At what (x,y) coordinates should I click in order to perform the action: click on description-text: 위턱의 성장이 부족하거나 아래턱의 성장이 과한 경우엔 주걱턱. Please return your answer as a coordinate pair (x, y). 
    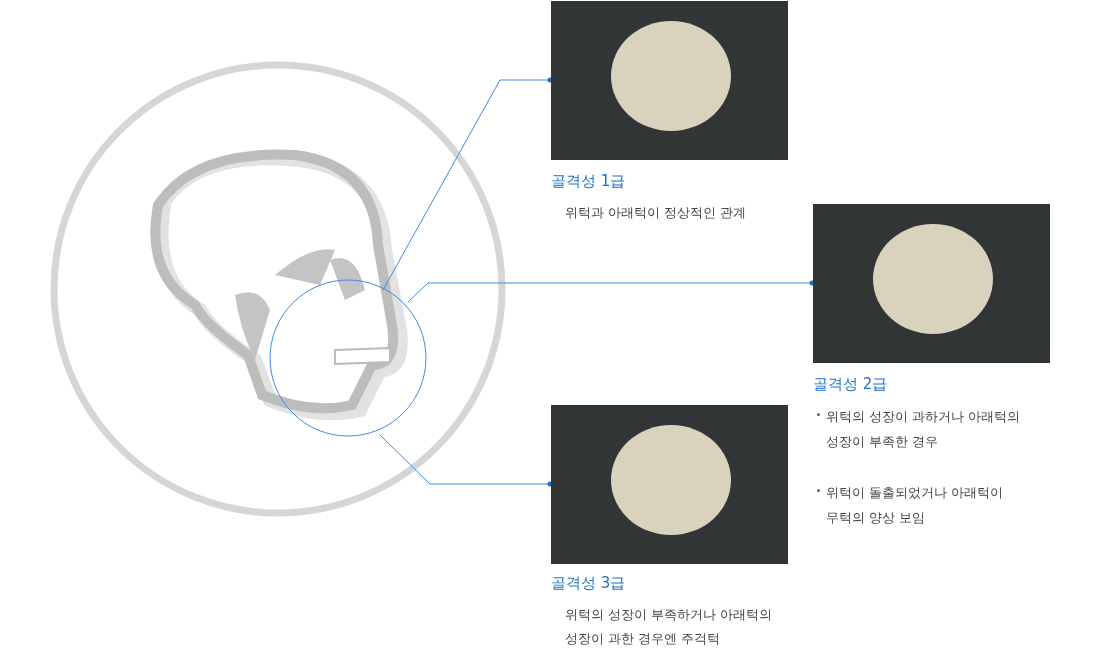
    Looking at the image, I should click on (668, 626).